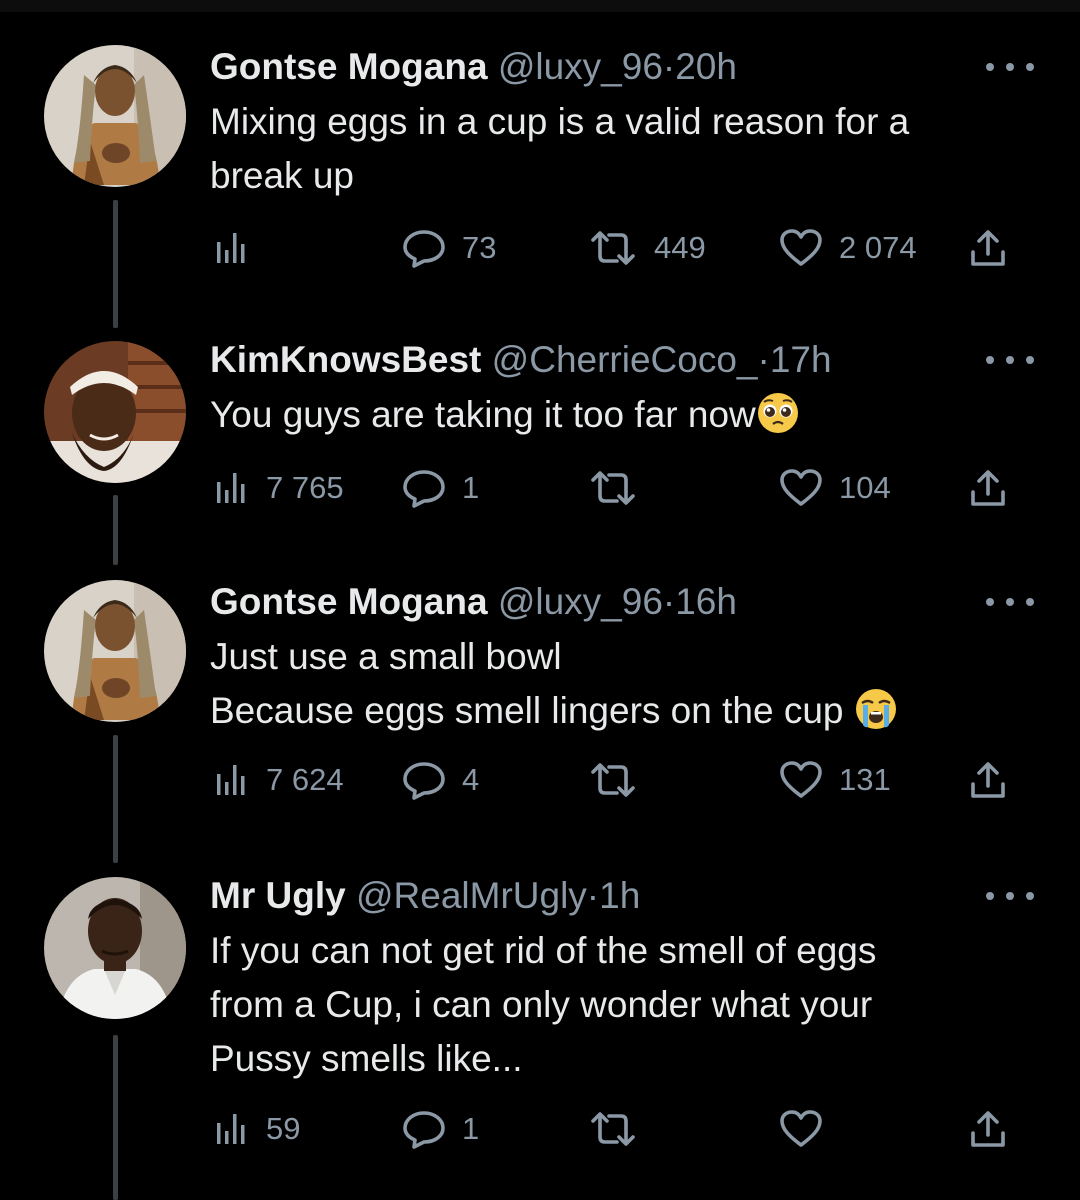 Image resolution: width=1080 pixels, height=1200 pixels. I want to click on view-count: 7 624, so click(305, 779).